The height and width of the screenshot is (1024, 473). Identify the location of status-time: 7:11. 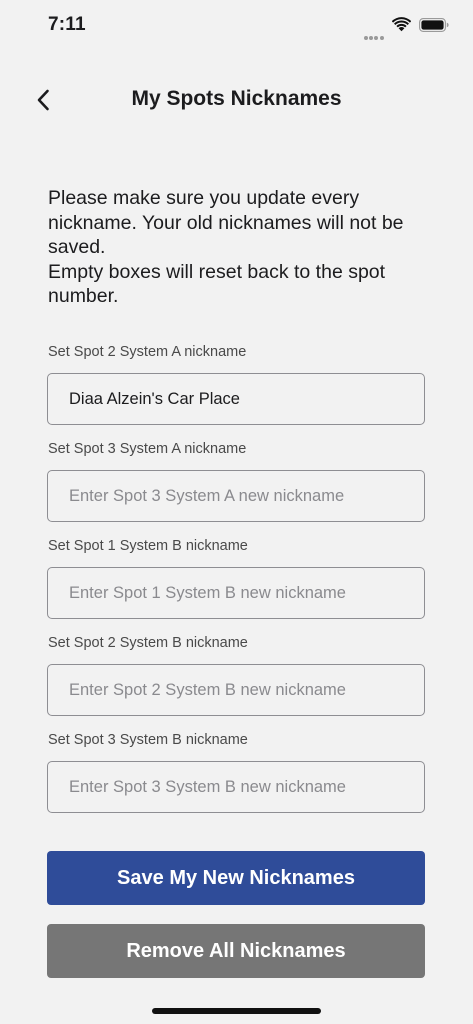
(67, 24).